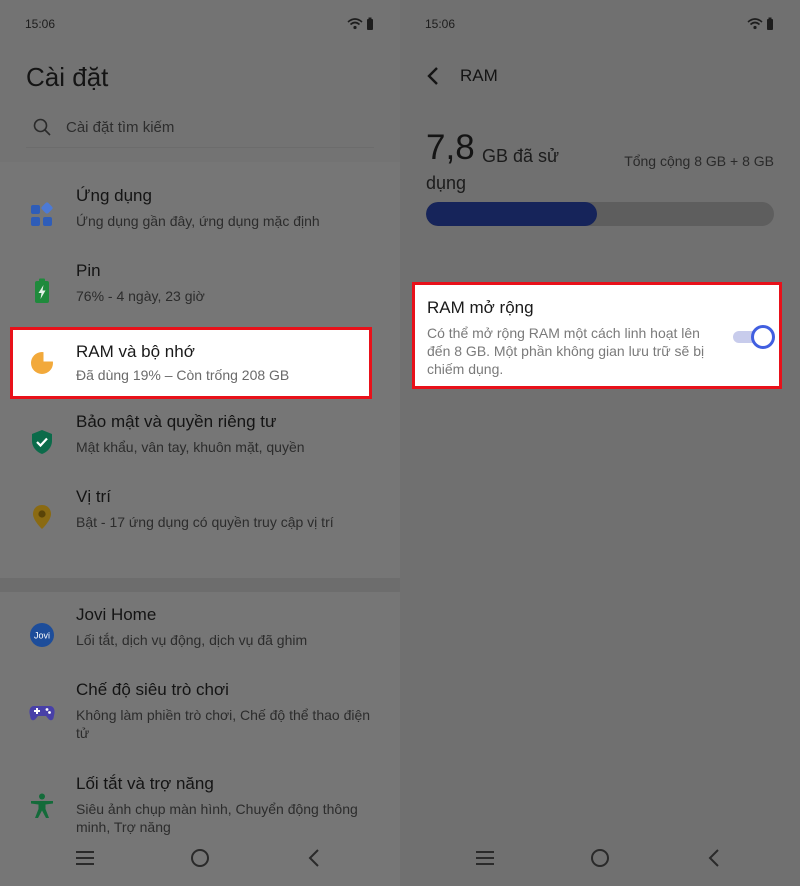 This screenshot has width=800, height=886. I want to click on page-title: Cài đặt, so click(67, 77).